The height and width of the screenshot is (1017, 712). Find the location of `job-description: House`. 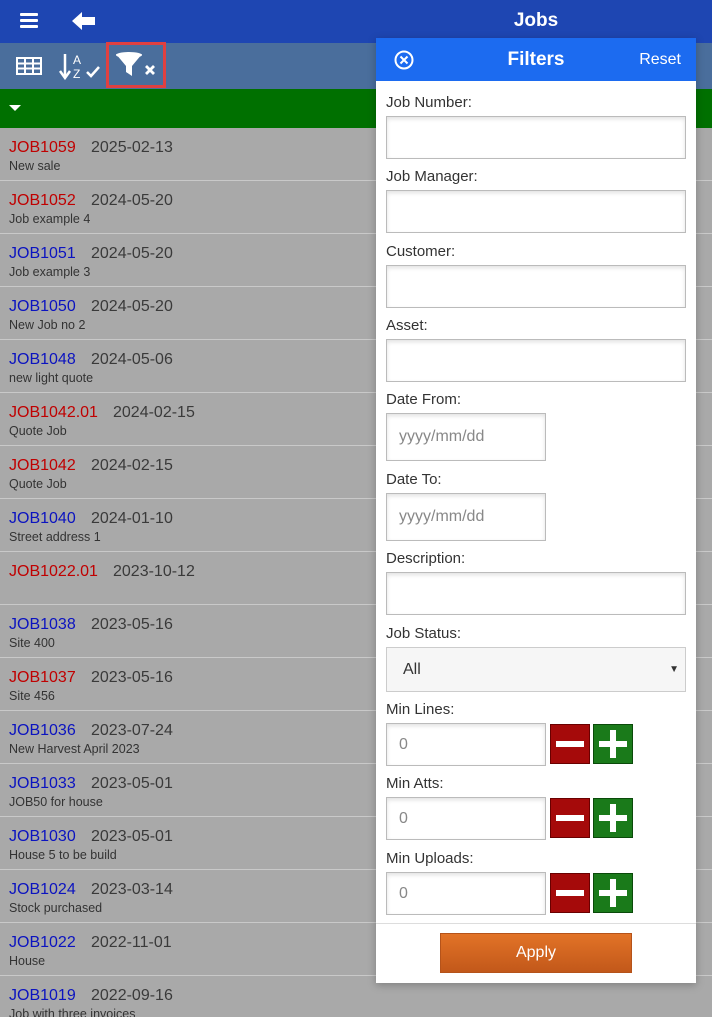

job-description: House is located at coordinates (27, 961).